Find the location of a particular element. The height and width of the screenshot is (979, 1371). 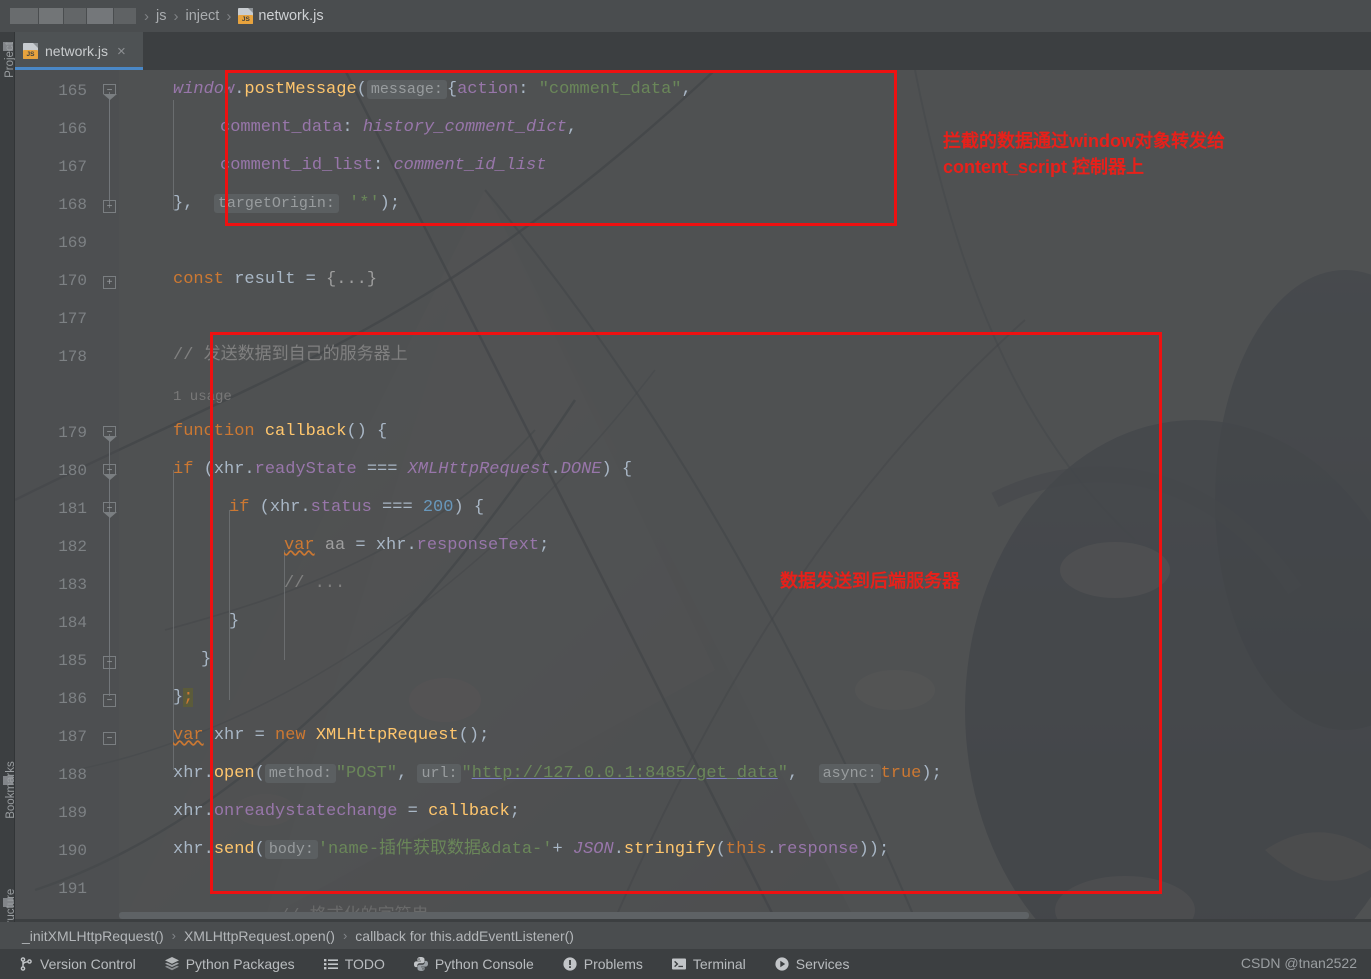

line-number: 165 is located at coordinates (72, 91).